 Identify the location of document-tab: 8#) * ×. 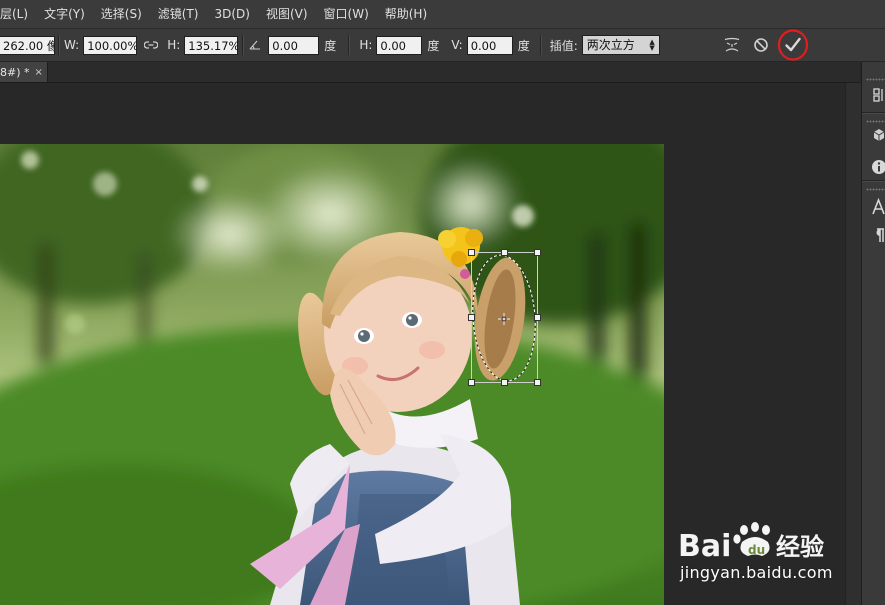
(24, 72).